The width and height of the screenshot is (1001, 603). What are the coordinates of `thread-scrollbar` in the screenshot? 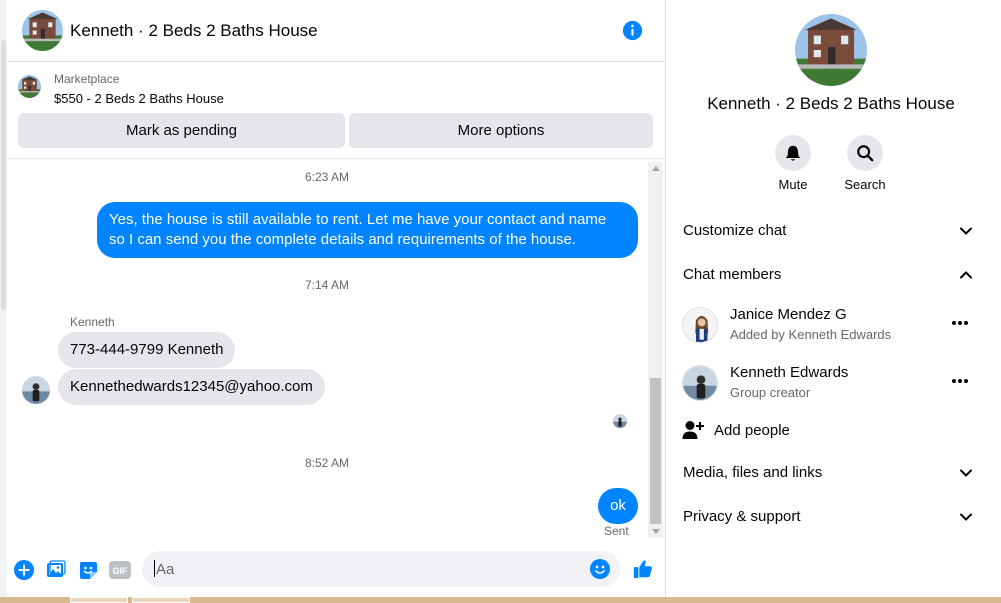 It's located at (655, 350).